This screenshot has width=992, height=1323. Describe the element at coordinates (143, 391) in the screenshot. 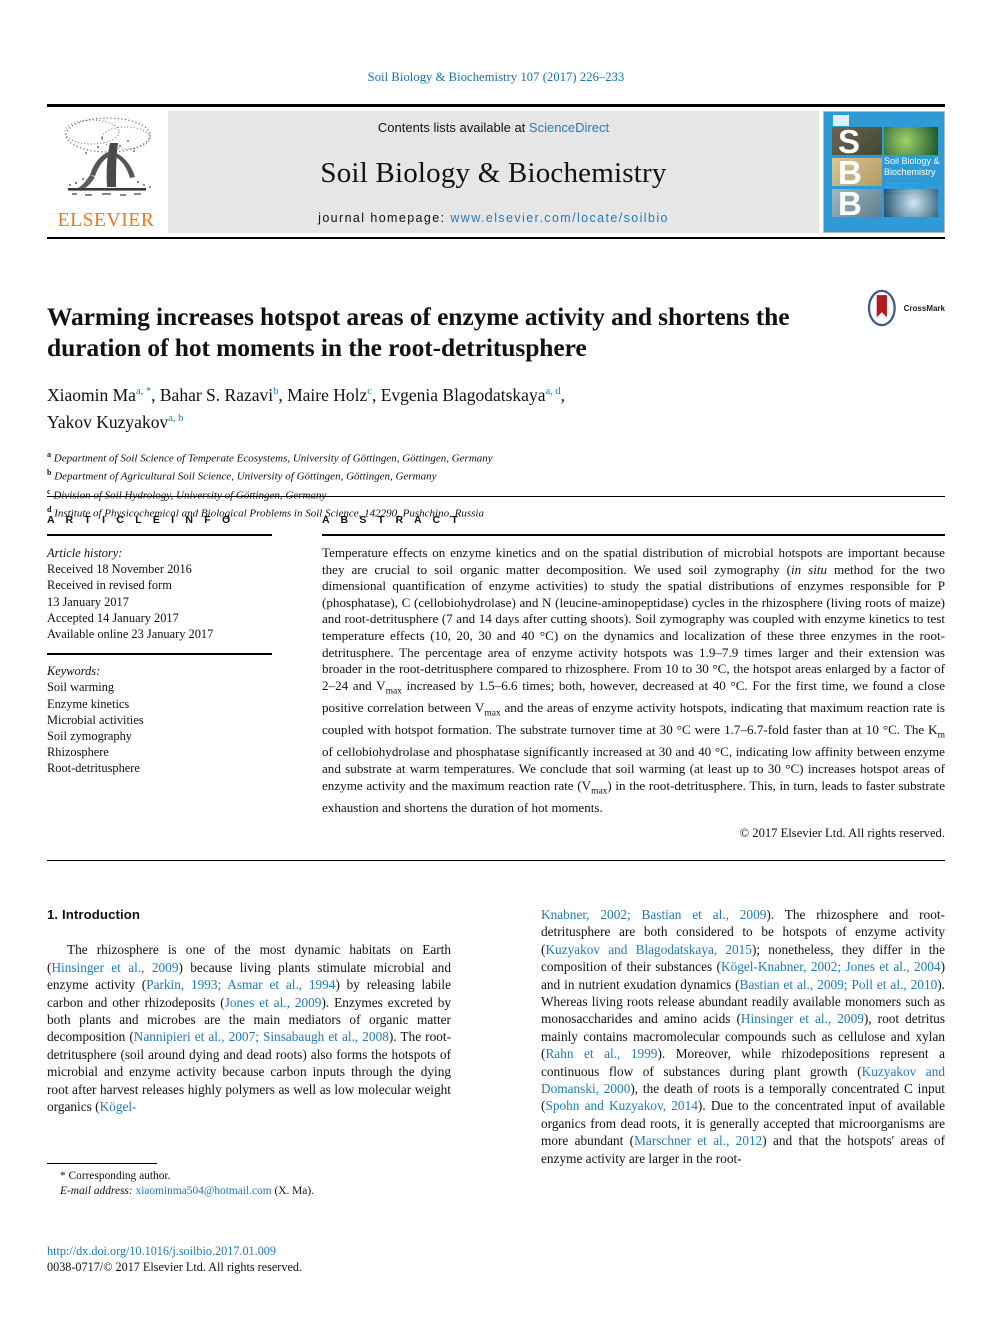

I see `author-affiliation-marks: a, *` at that location.